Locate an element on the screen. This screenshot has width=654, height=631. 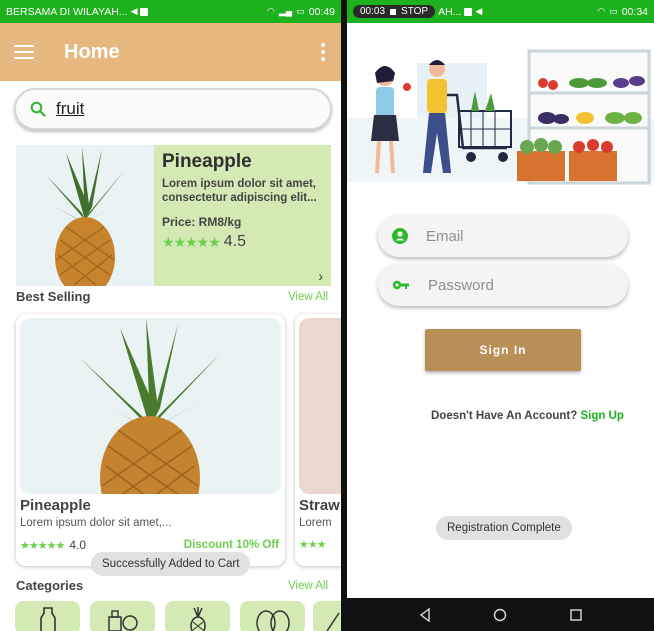
rating-value: 4.5 is located at coordinates (235, 241).